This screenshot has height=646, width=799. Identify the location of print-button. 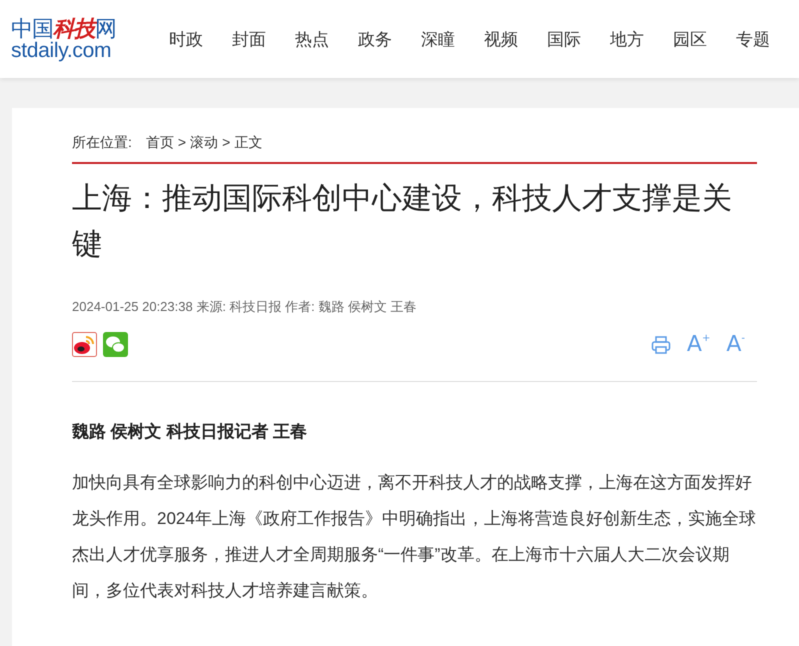
(660, 344).